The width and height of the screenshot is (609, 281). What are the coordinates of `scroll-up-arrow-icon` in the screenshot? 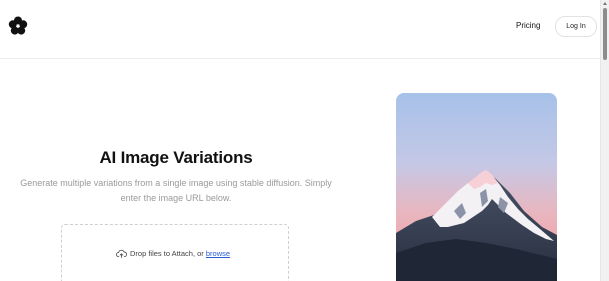 It's located at (605, 3).